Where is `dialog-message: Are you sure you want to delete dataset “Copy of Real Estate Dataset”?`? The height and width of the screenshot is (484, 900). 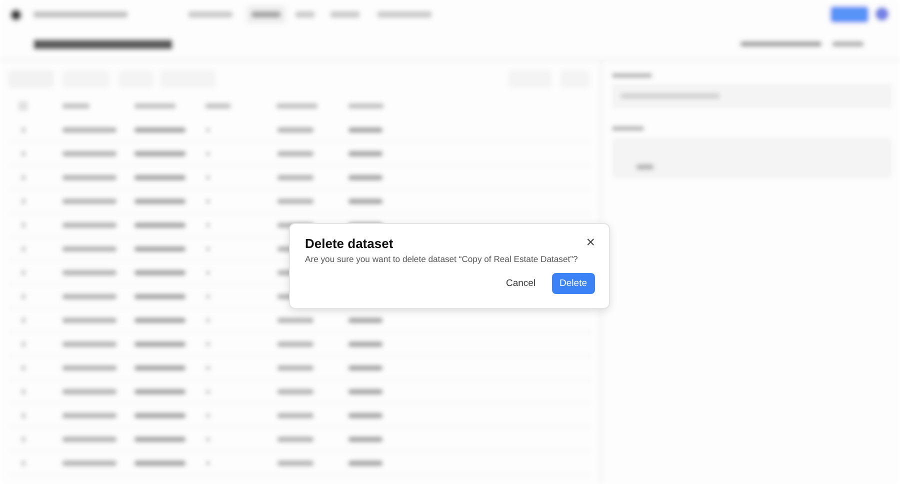 dialog-message: Are you sure you want to delete dataset “Copy of Real Estate Dataset”? is located at coordinates (442, 259).